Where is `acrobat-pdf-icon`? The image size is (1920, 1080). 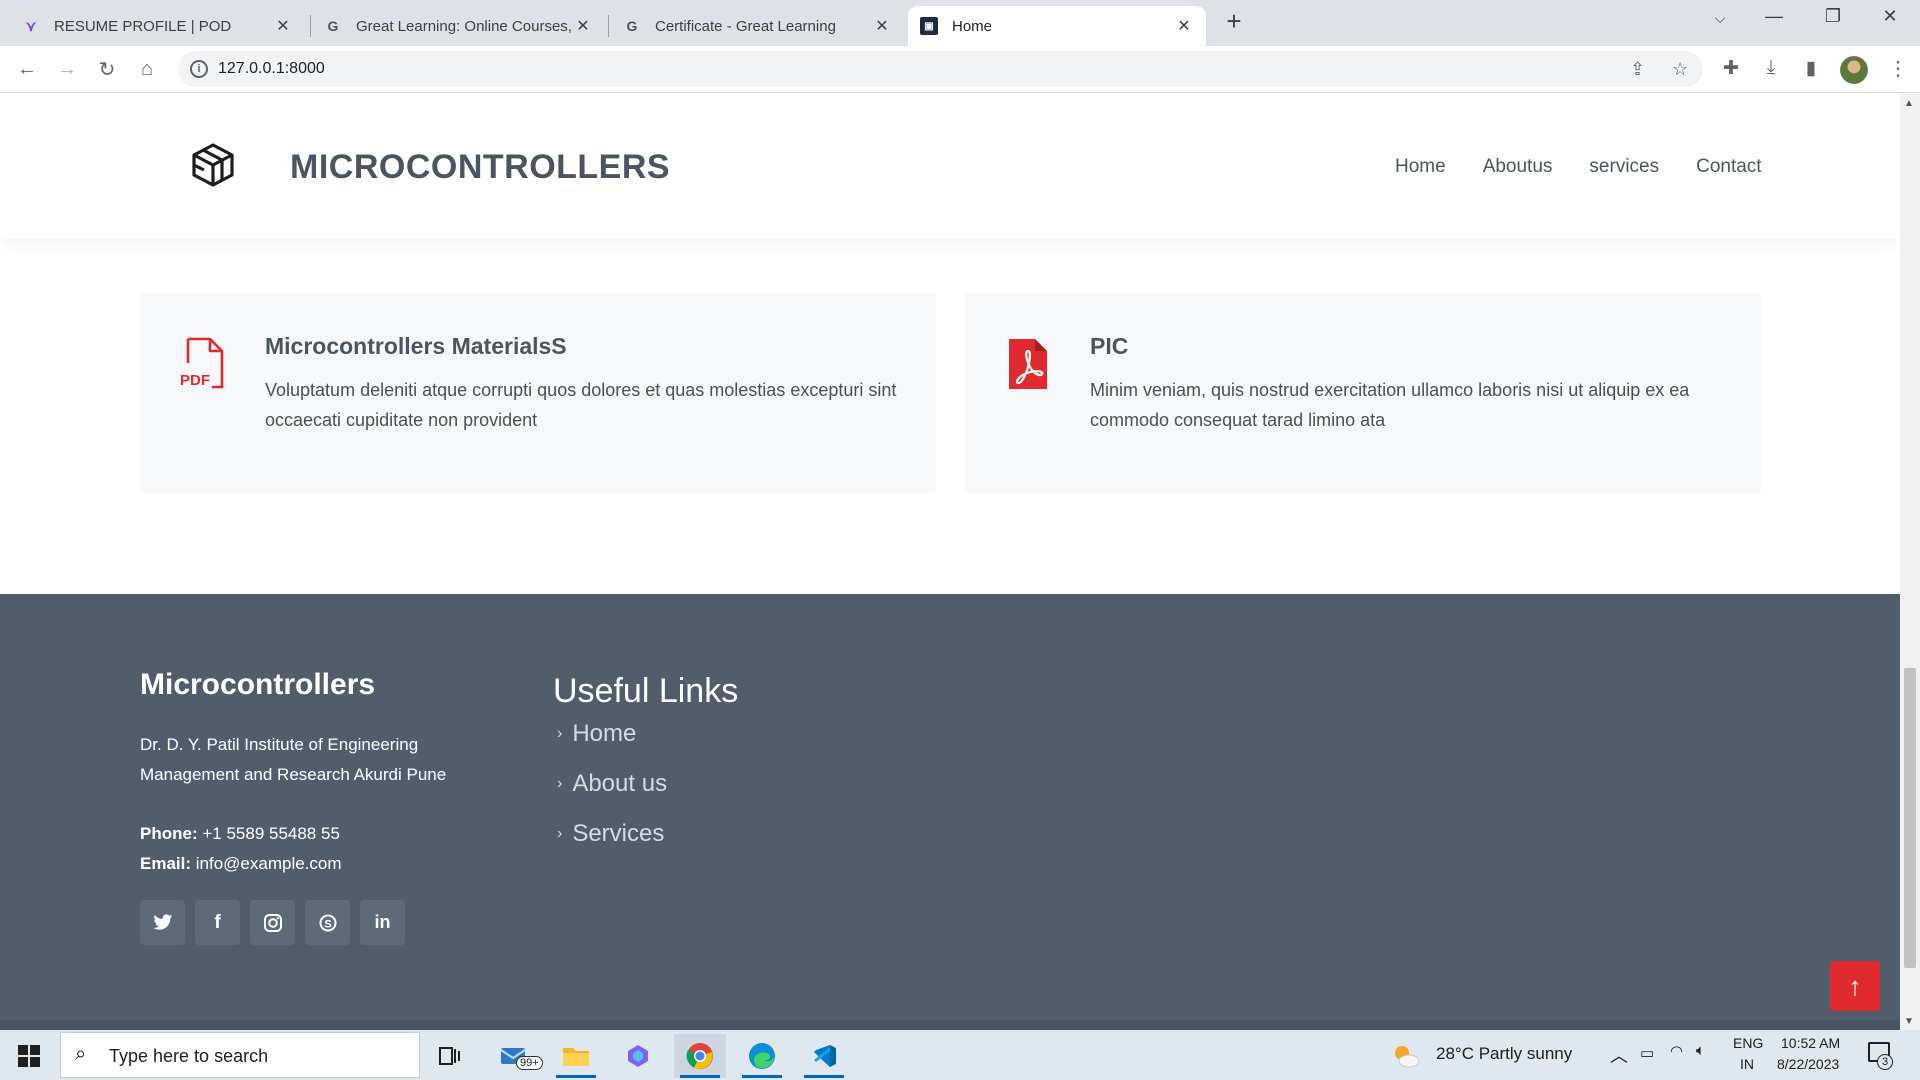
acrobat-pdf-icon is located at coordinates (1028, 364).